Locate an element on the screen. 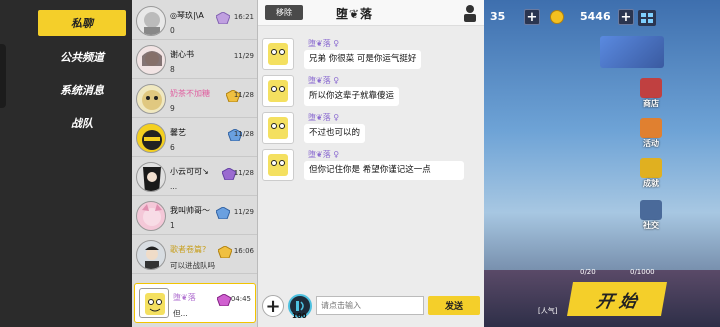 The height and width of the screenshot is (327, 720). friend-item: 奶茶不加糖 11/28 9 is located at coordinates (194, 99).